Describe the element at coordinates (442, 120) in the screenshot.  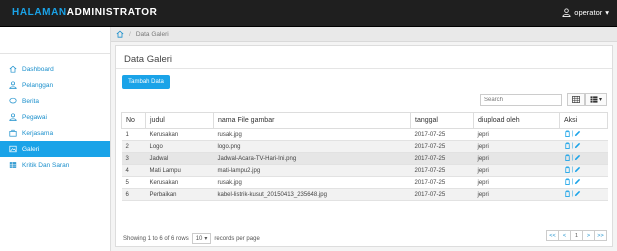
I see `column-header: tanggal` at that location.